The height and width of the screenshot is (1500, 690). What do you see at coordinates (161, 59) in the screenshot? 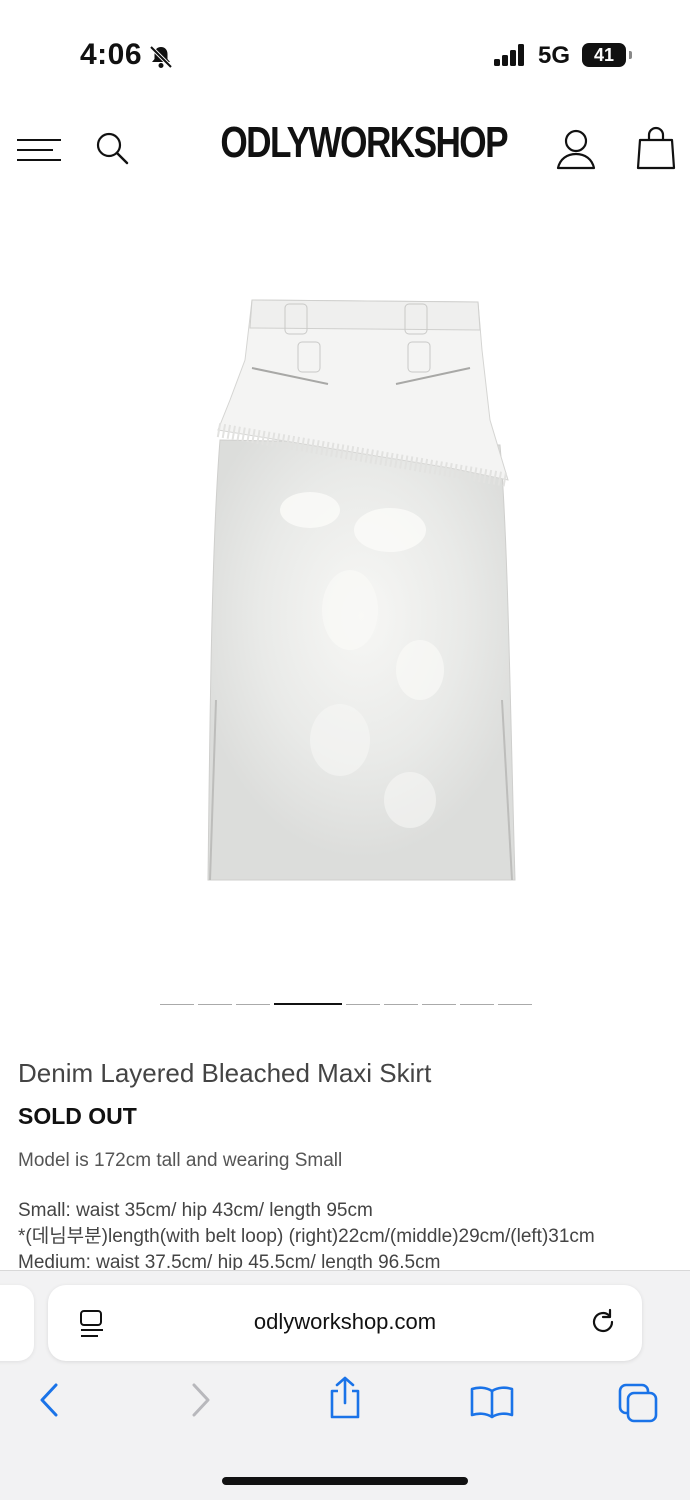
I see `silent-bell-icon` at bounding box center [161, 59].